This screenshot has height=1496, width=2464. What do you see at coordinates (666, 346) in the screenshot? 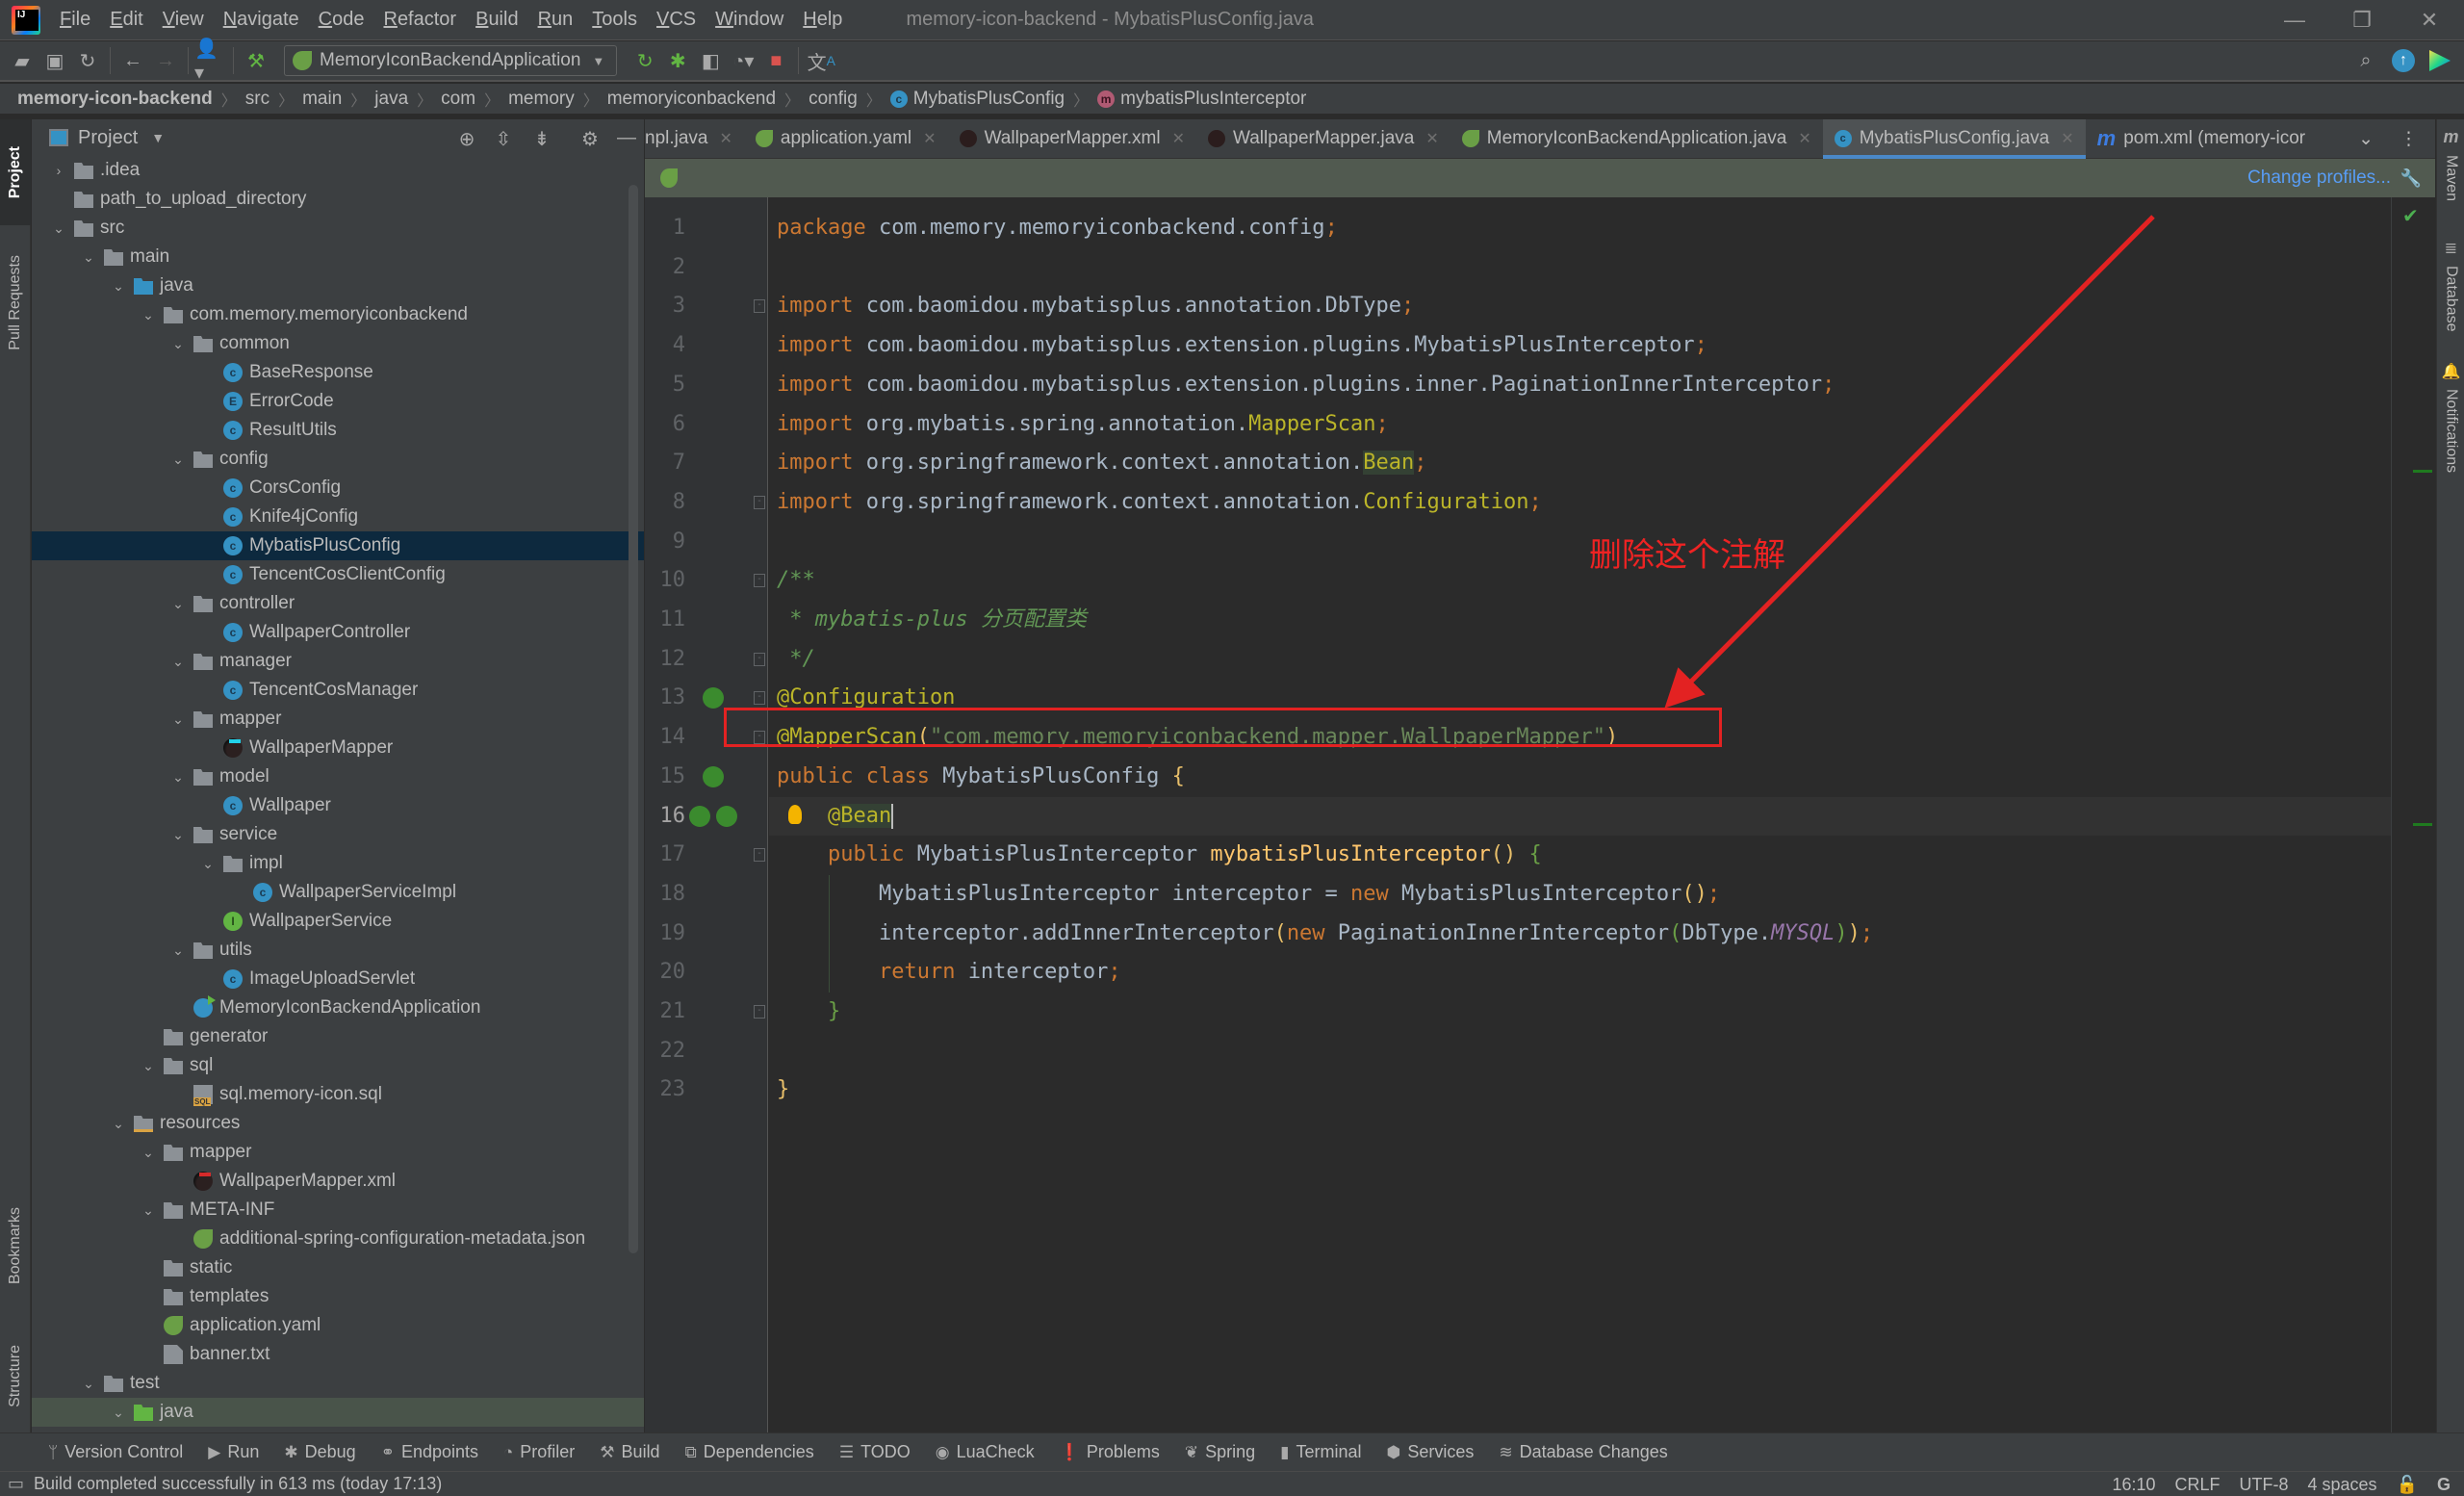
I see `line-number: 4` at bounding box center [666, 346].